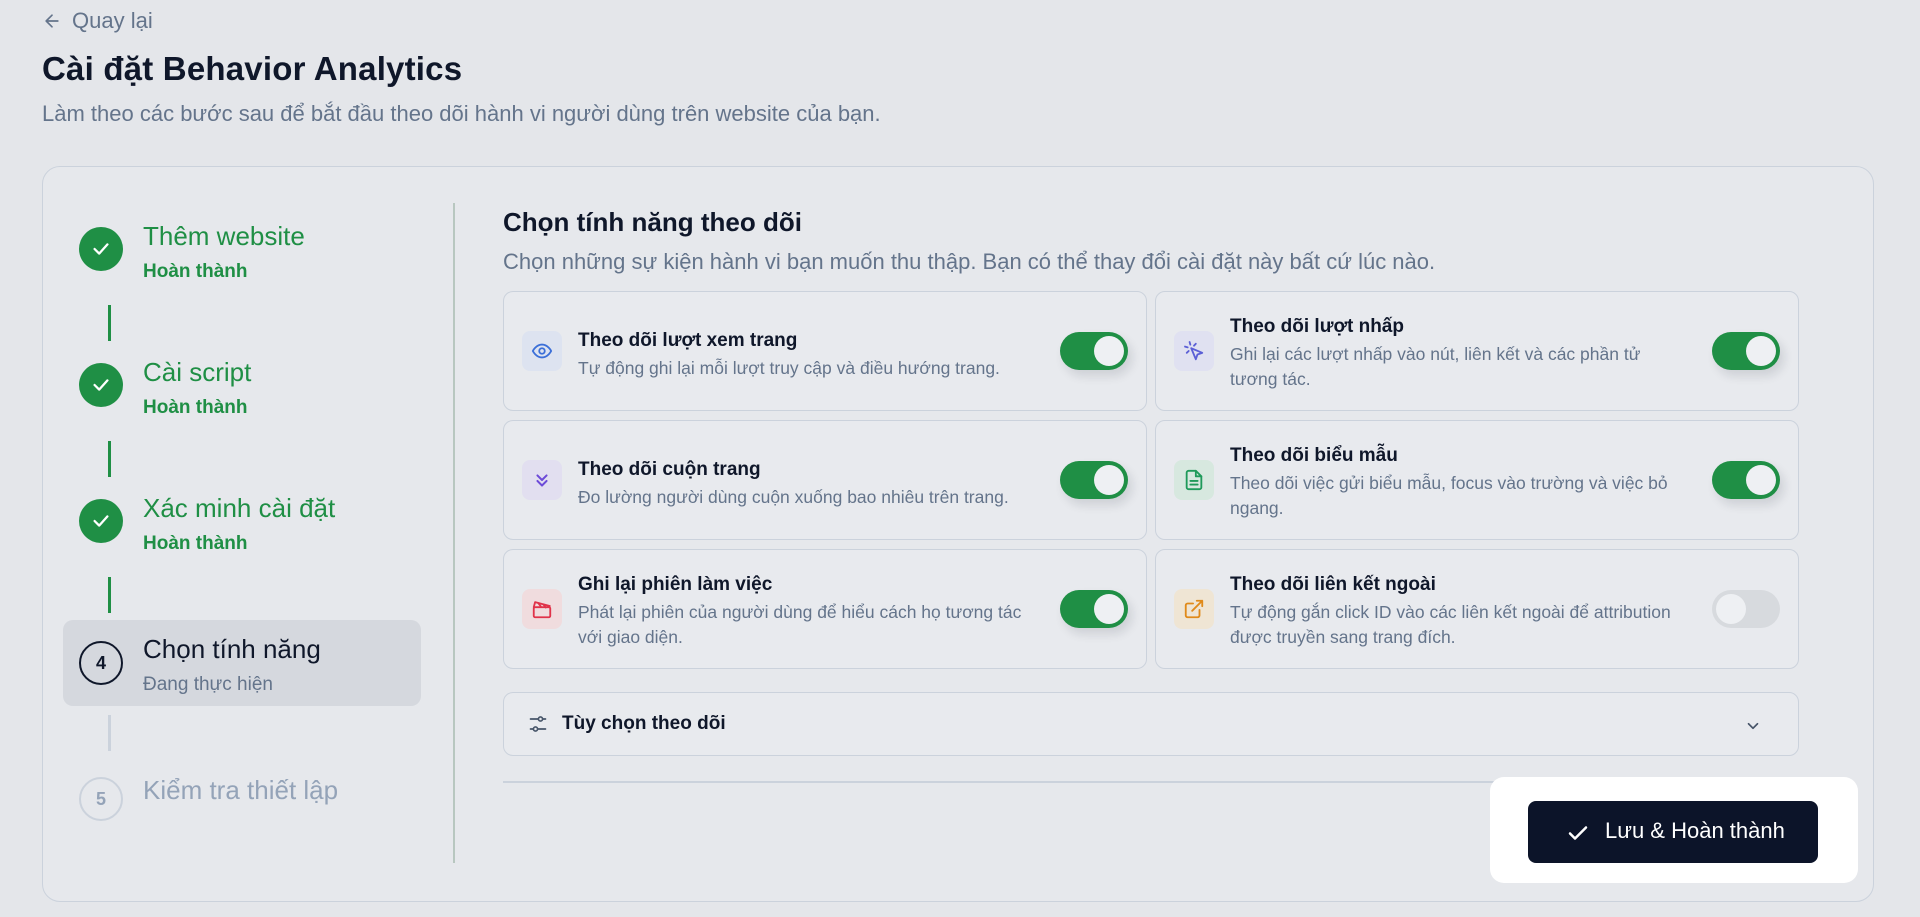 This screenshot has width=1920, height=917. Describe the element at coordinates (1151, 724) in the screenshot. I see `tracking-options-accordion: Tùy chọn theo dõi` at that location.